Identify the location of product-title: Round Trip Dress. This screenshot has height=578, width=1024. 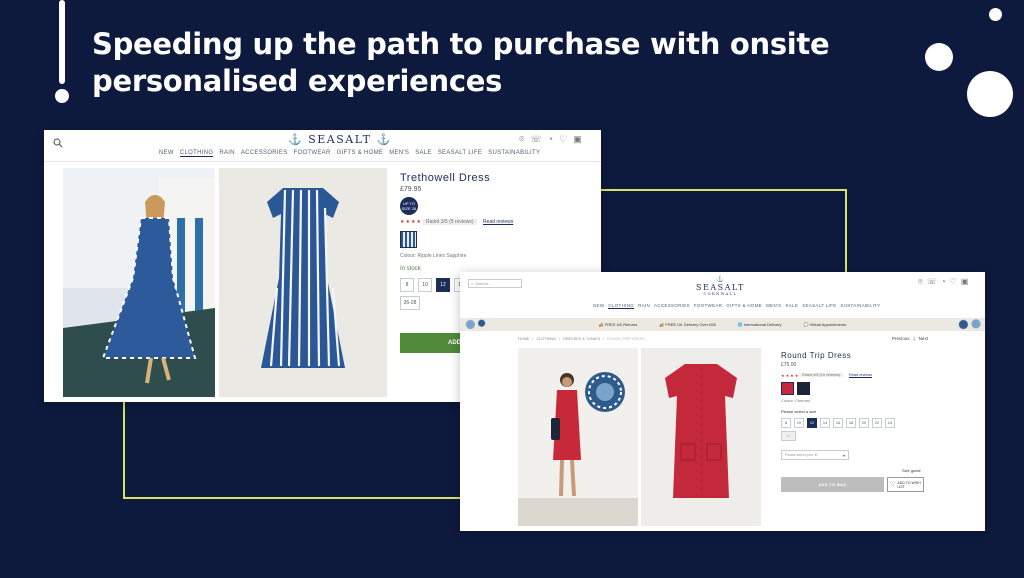
(816, 355).